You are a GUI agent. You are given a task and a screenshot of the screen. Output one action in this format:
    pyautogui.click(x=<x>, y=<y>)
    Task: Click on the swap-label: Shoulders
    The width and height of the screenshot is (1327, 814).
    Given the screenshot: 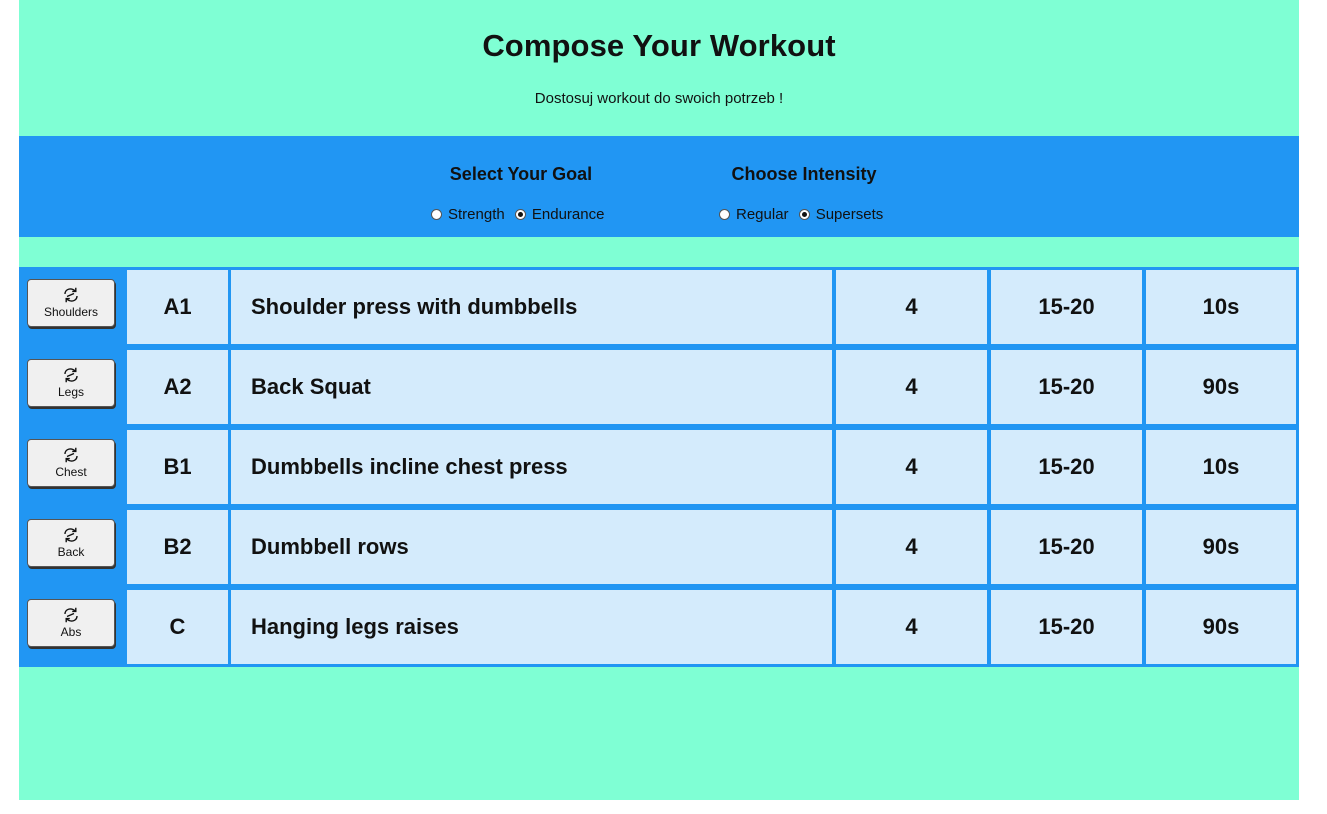 What is the action you would take?
    pyautogui.click(x=71, y=312)
    